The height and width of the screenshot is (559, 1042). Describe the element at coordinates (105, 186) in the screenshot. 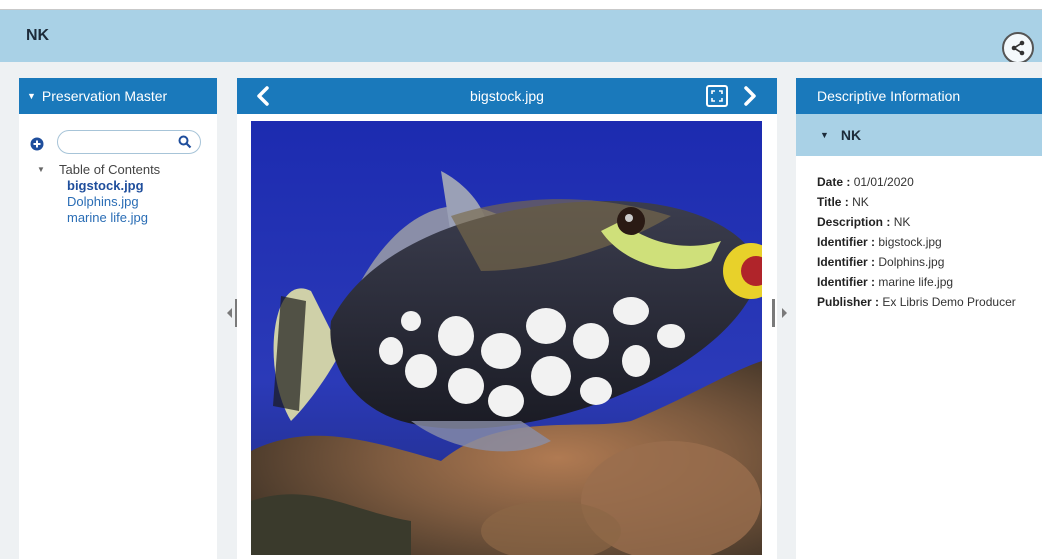

I see `toc-item-bigstock: bigstock.jpg` at that location.